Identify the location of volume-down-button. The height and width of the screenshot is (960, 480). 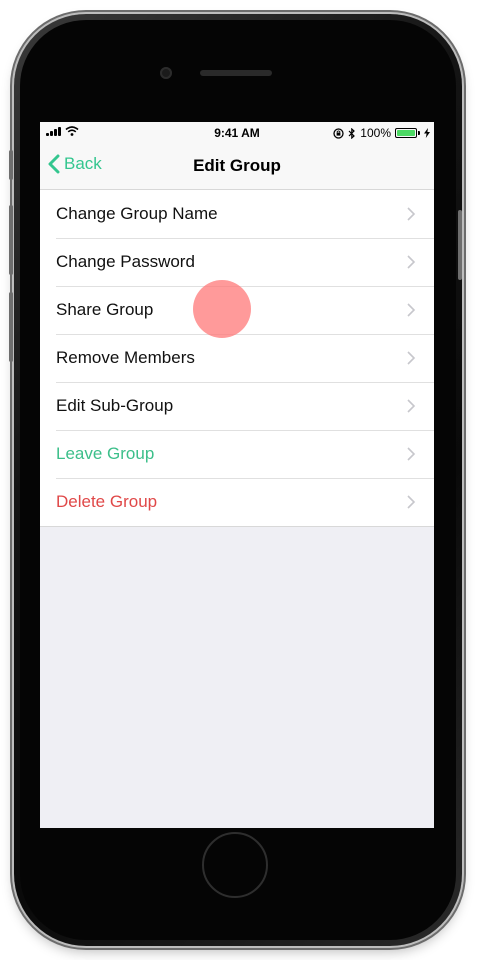
(11, 327).